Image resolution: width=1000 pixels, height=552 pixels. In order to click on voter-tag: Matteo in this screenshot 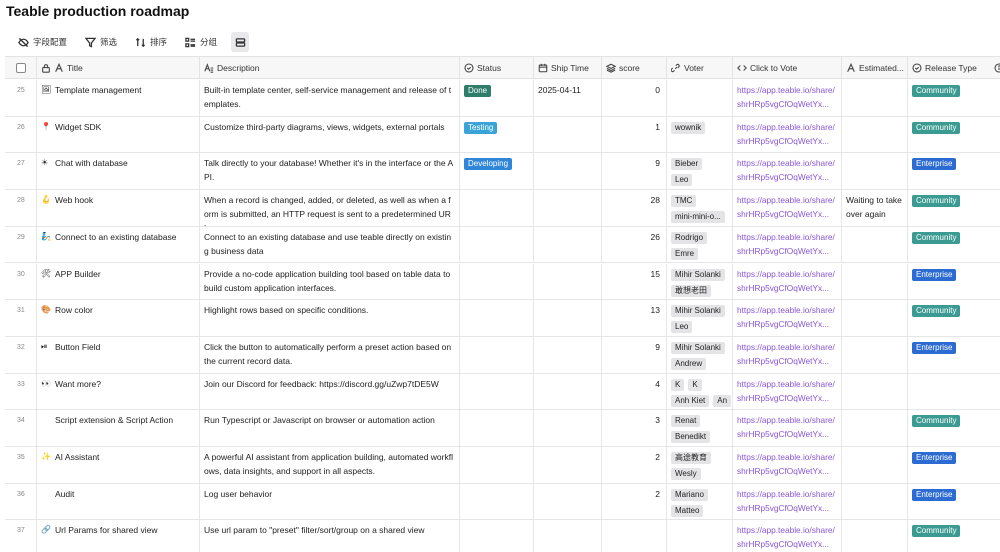, I will do `click(687, 510)`.